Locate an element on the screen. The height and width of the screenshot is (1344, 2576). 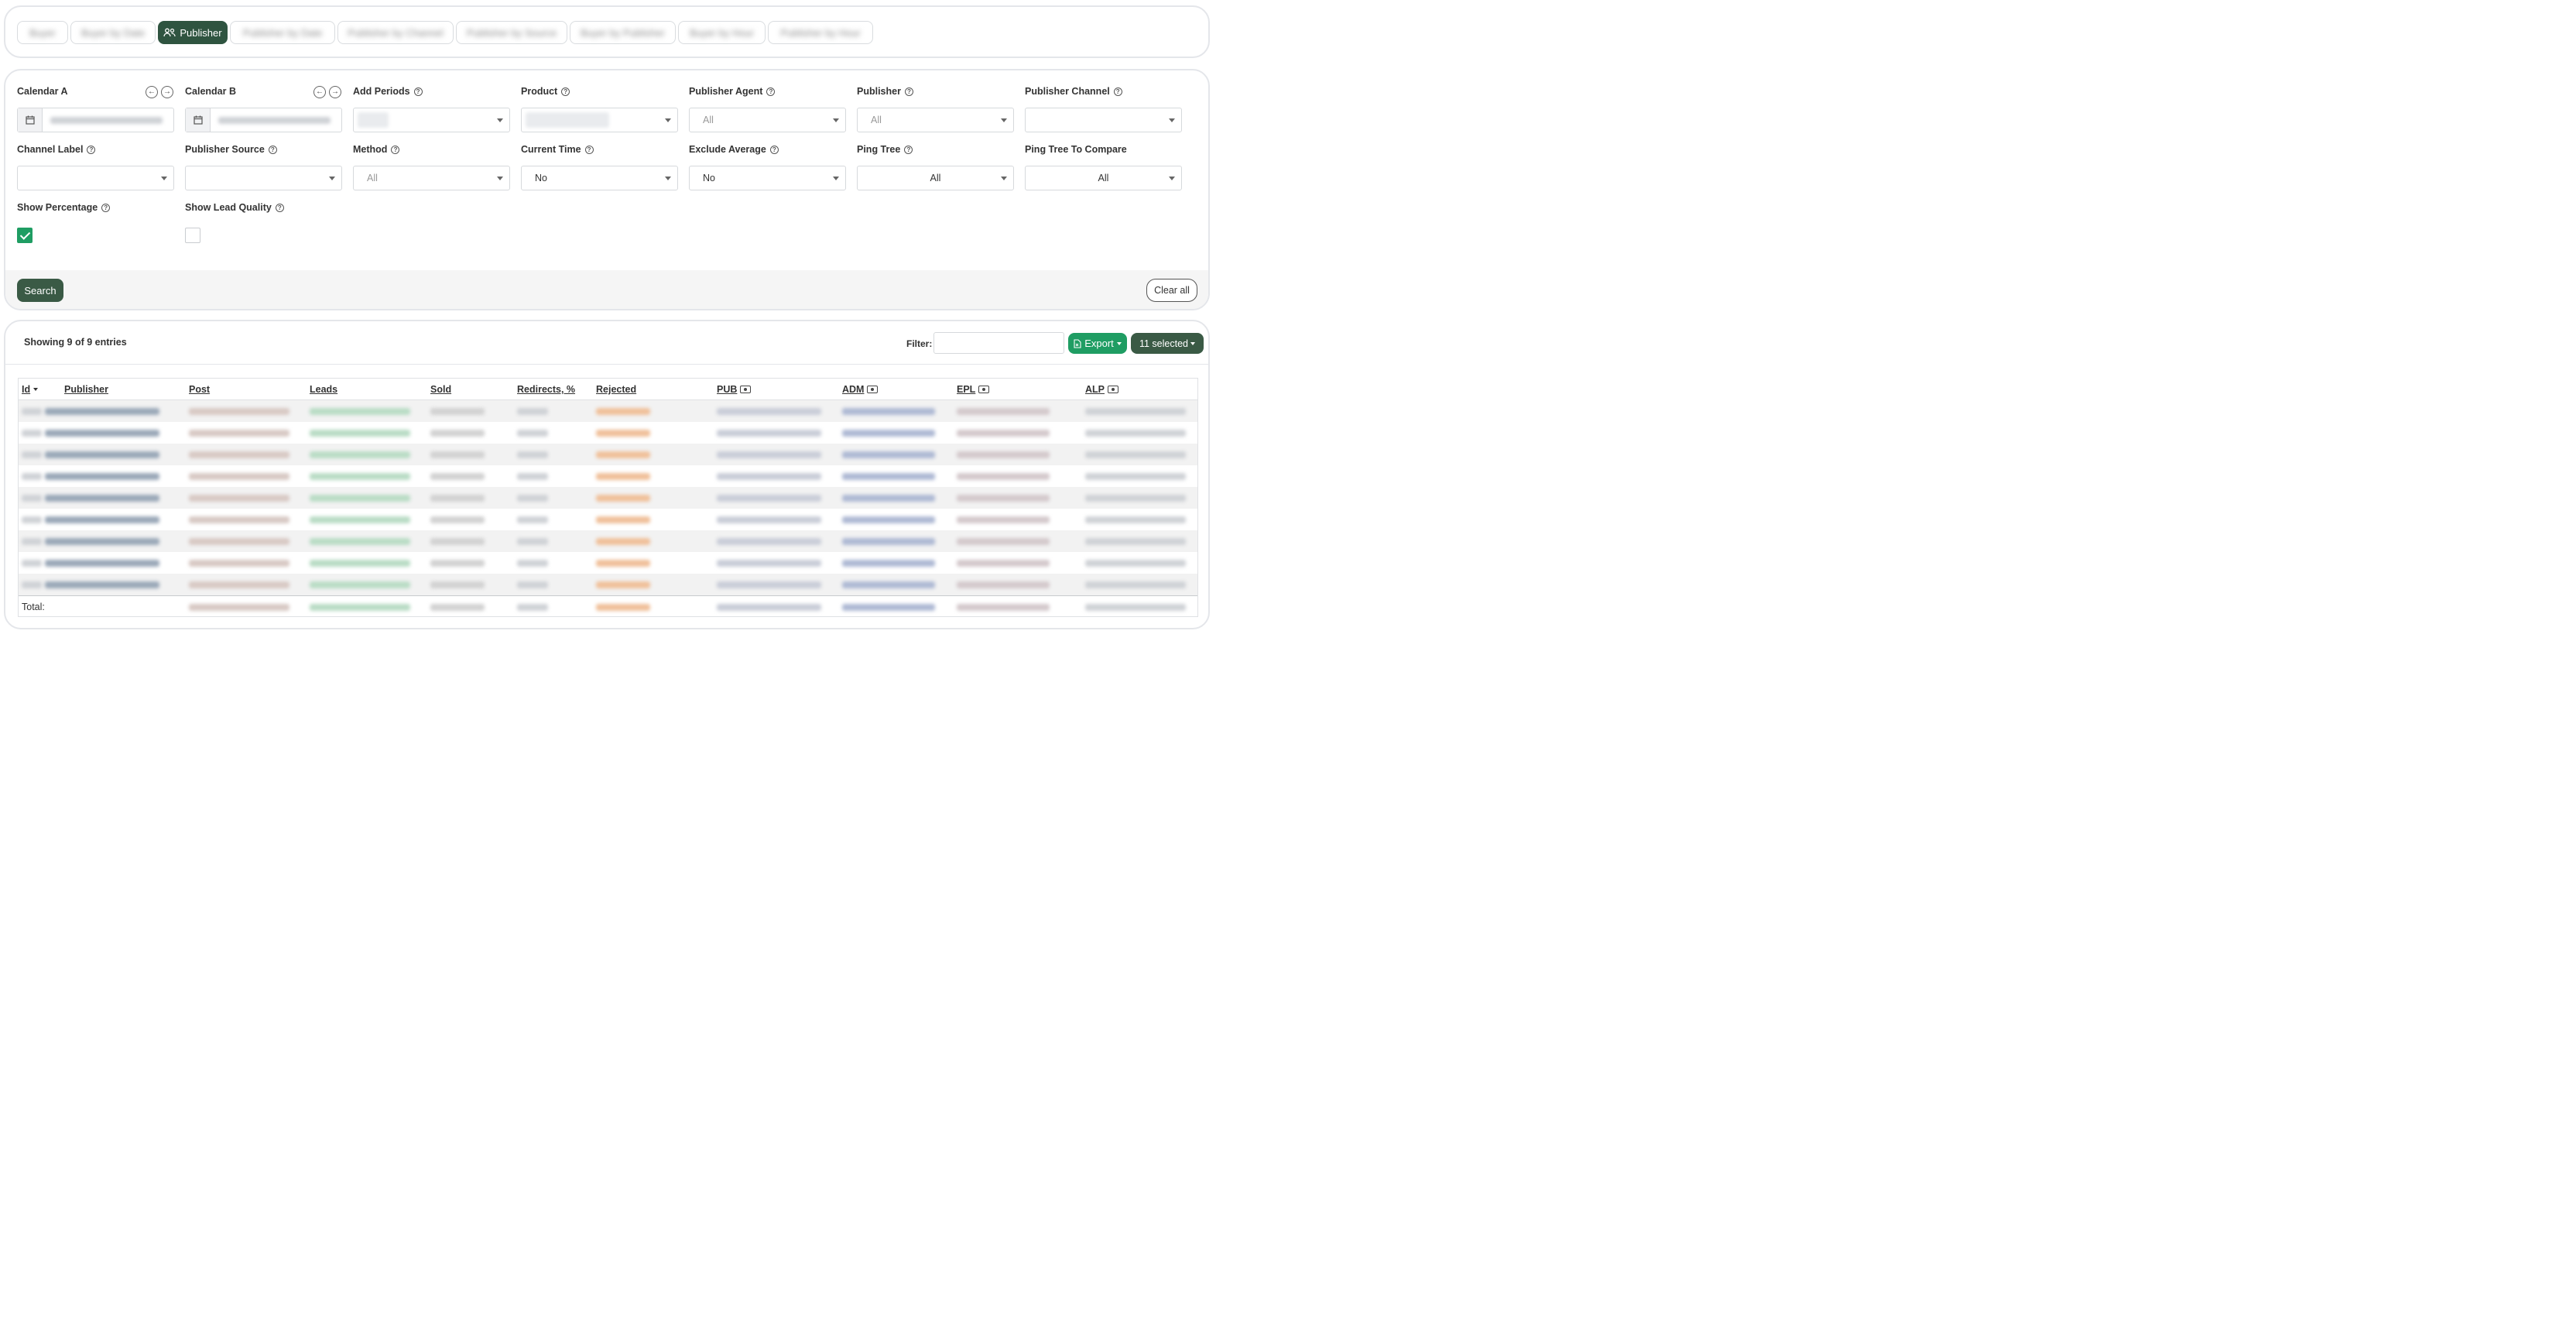
product-label: Product? is located at coordinates (545, 91).